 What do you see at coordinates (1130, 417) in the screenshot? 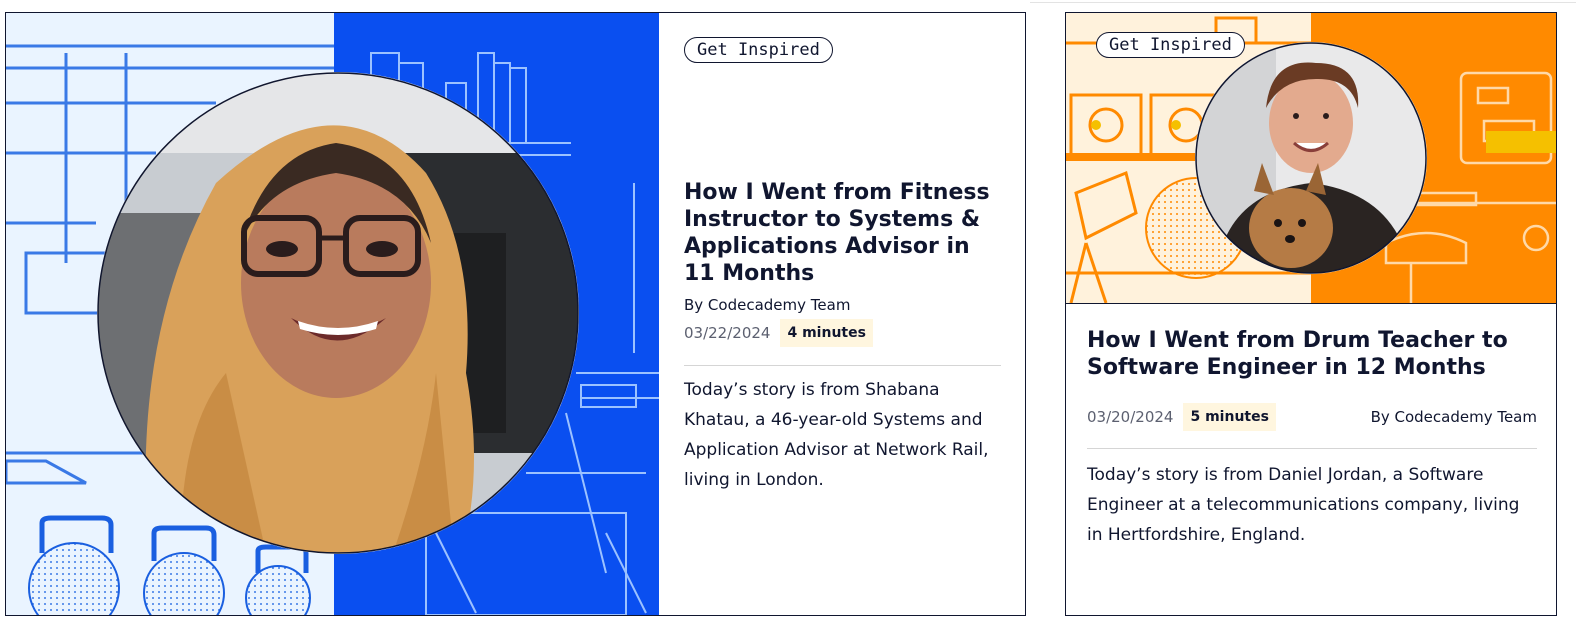
I see `publish-date: 03/20/2024` at bounding box center [1130, 417].